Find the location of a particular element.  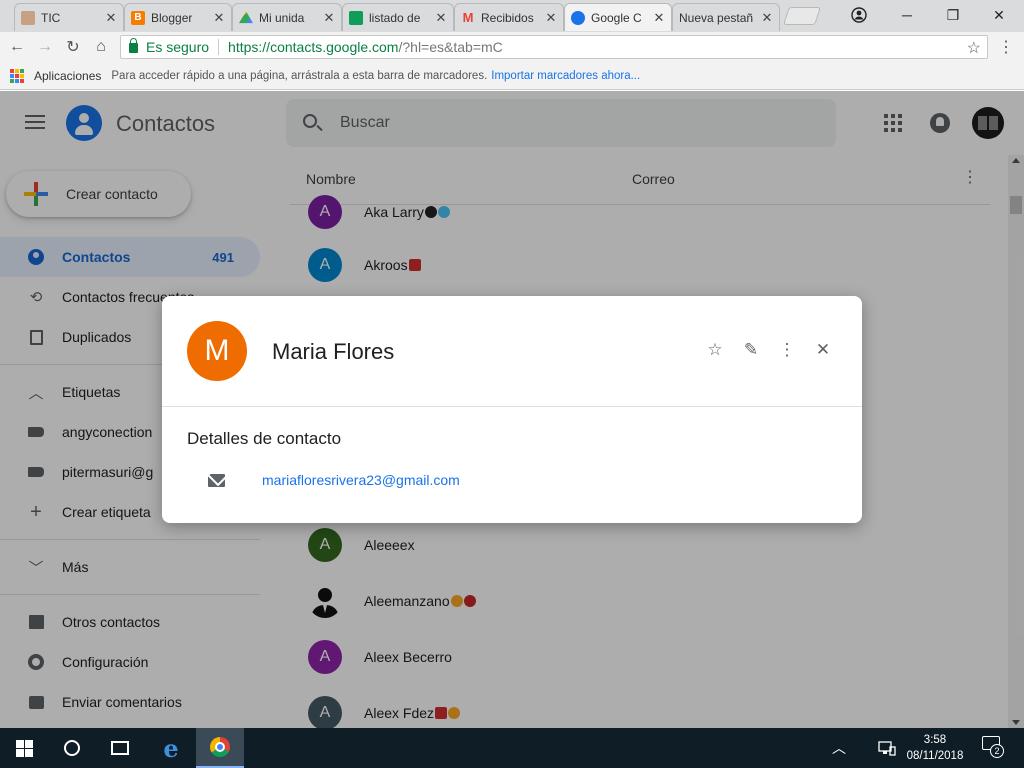

contacts-icon is located at coordinates (578, 17).